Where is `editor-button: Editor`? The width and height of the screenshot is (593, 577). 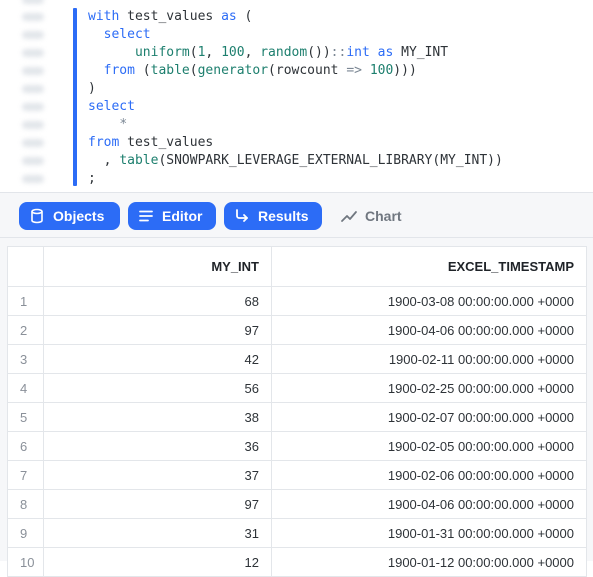 editor-button: Editor is located at coordinates (172, 216).